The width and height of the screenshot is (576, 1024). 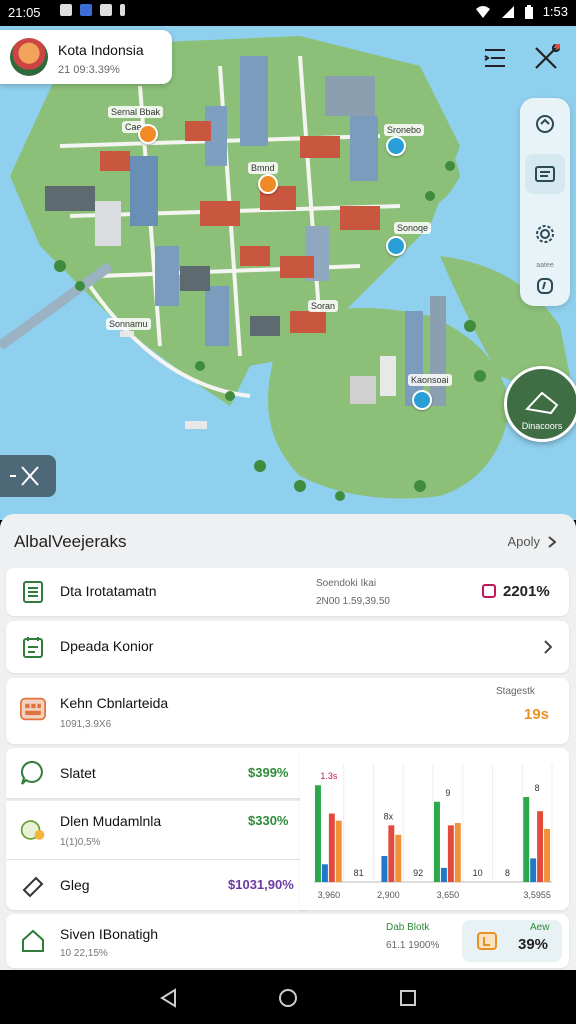 What do you see at coordinates (489, 591) in the screenshot?
I see `calendar-icon` at bounding box center [489, 591].